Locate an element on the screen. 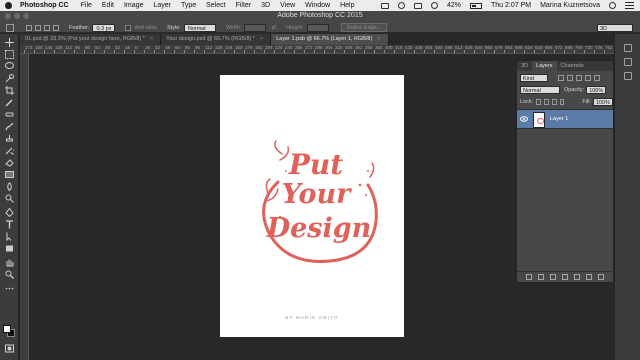 The height and width of the screenshot is (360, 640). move-tool-icon is located at coordinates (9, 42).